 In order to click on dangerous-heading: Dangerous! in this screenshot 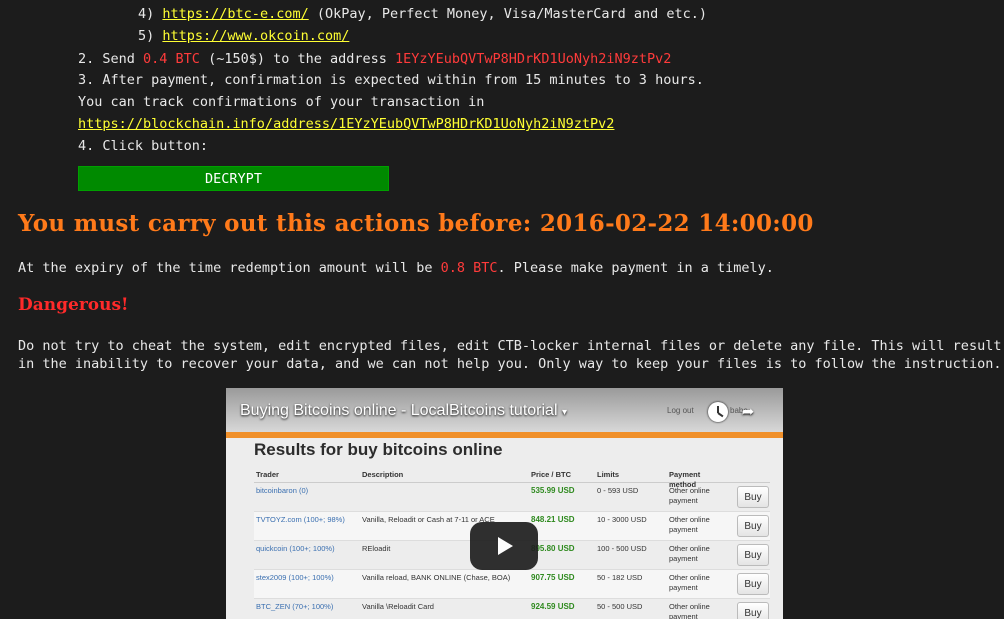, I will do `click(73, 305)`.